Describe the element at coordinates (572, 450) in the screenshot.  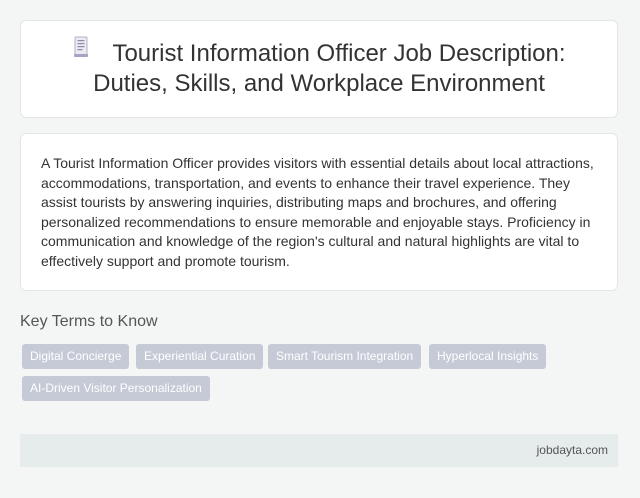
I see `footer-site-link: jobdayta.com` at that location.